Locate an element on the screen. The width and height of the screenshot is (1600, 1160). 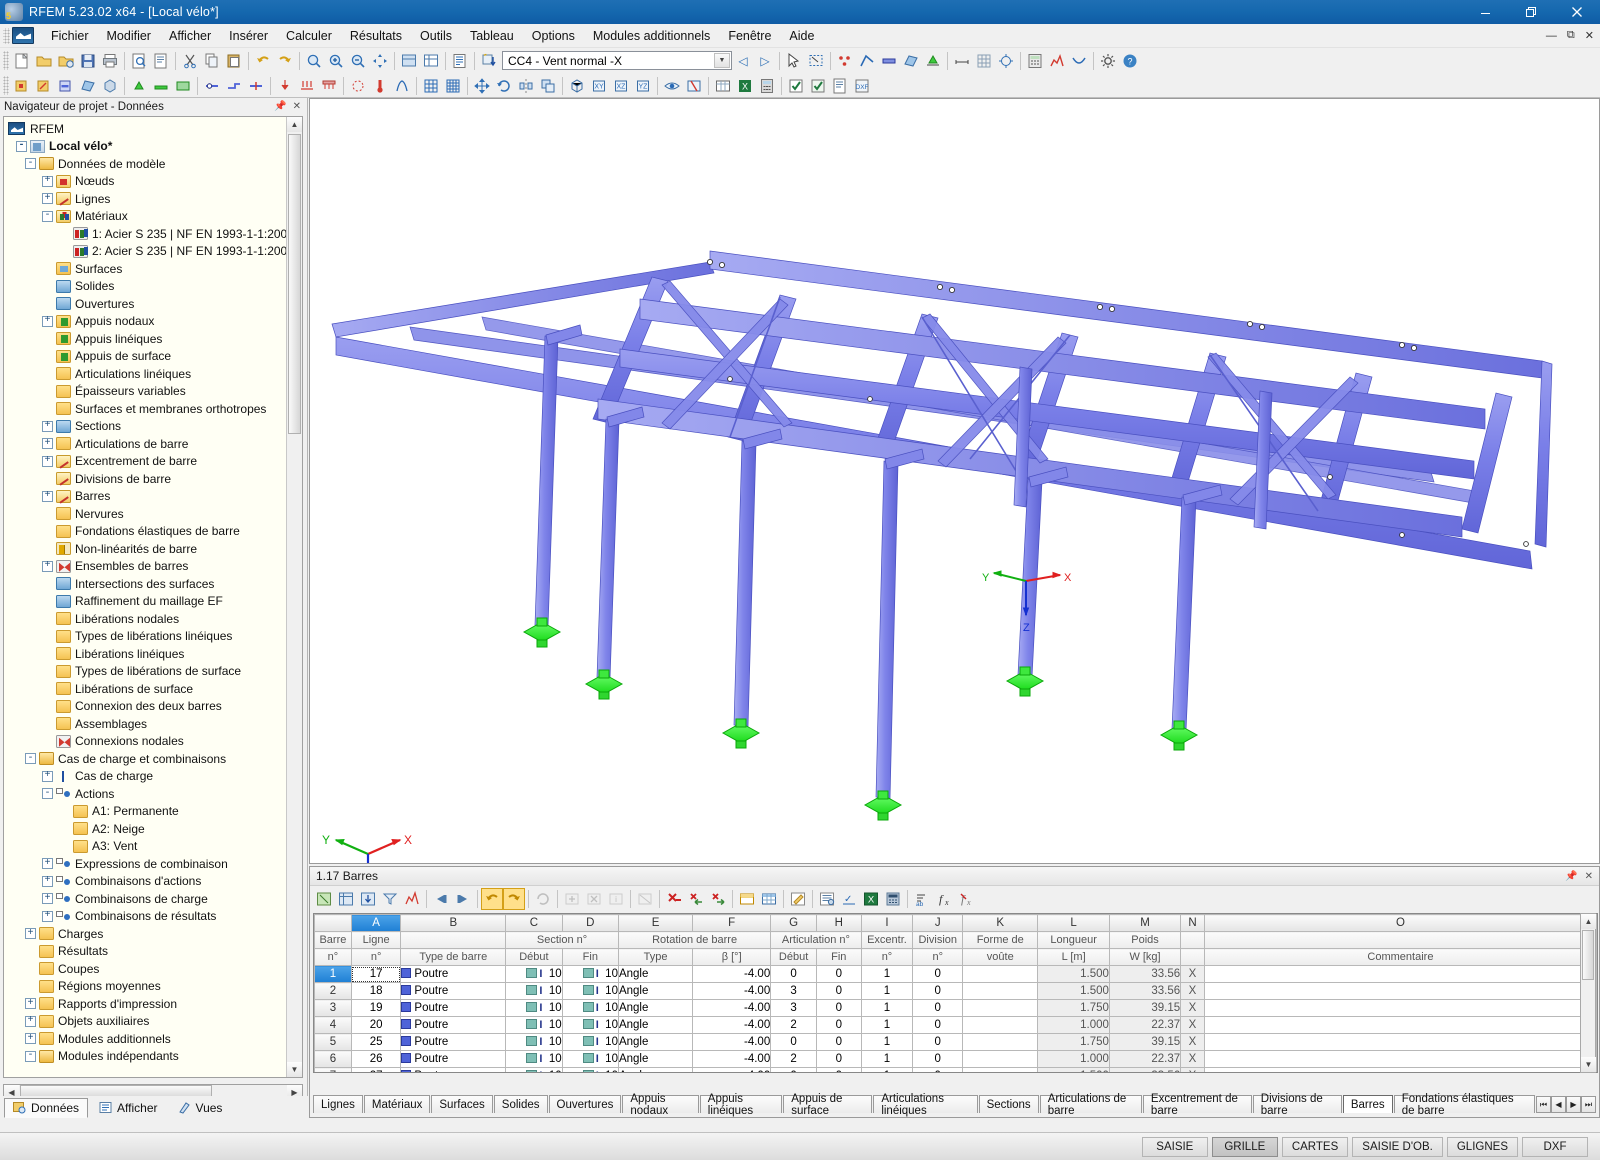
navigator-vertical-scrollbar: ▲ ▼ is located at coordinates (294, 597).